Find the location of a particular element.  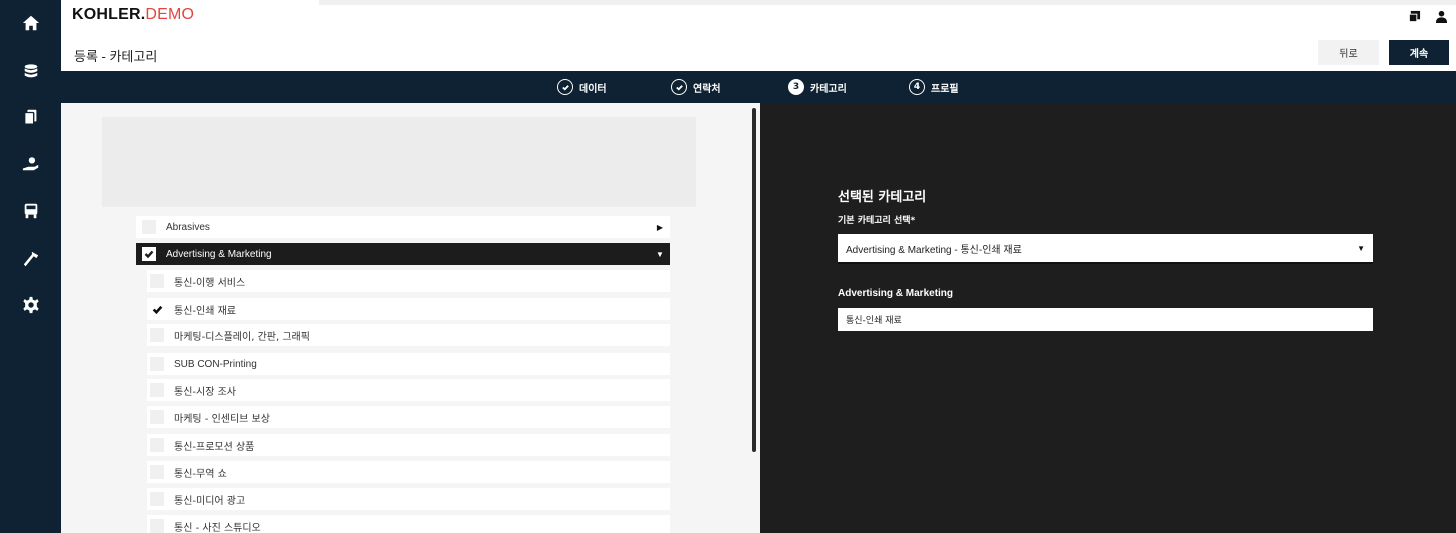

subcategory-row: 통신-미디어 광고 is located at coordinates (408, 499).